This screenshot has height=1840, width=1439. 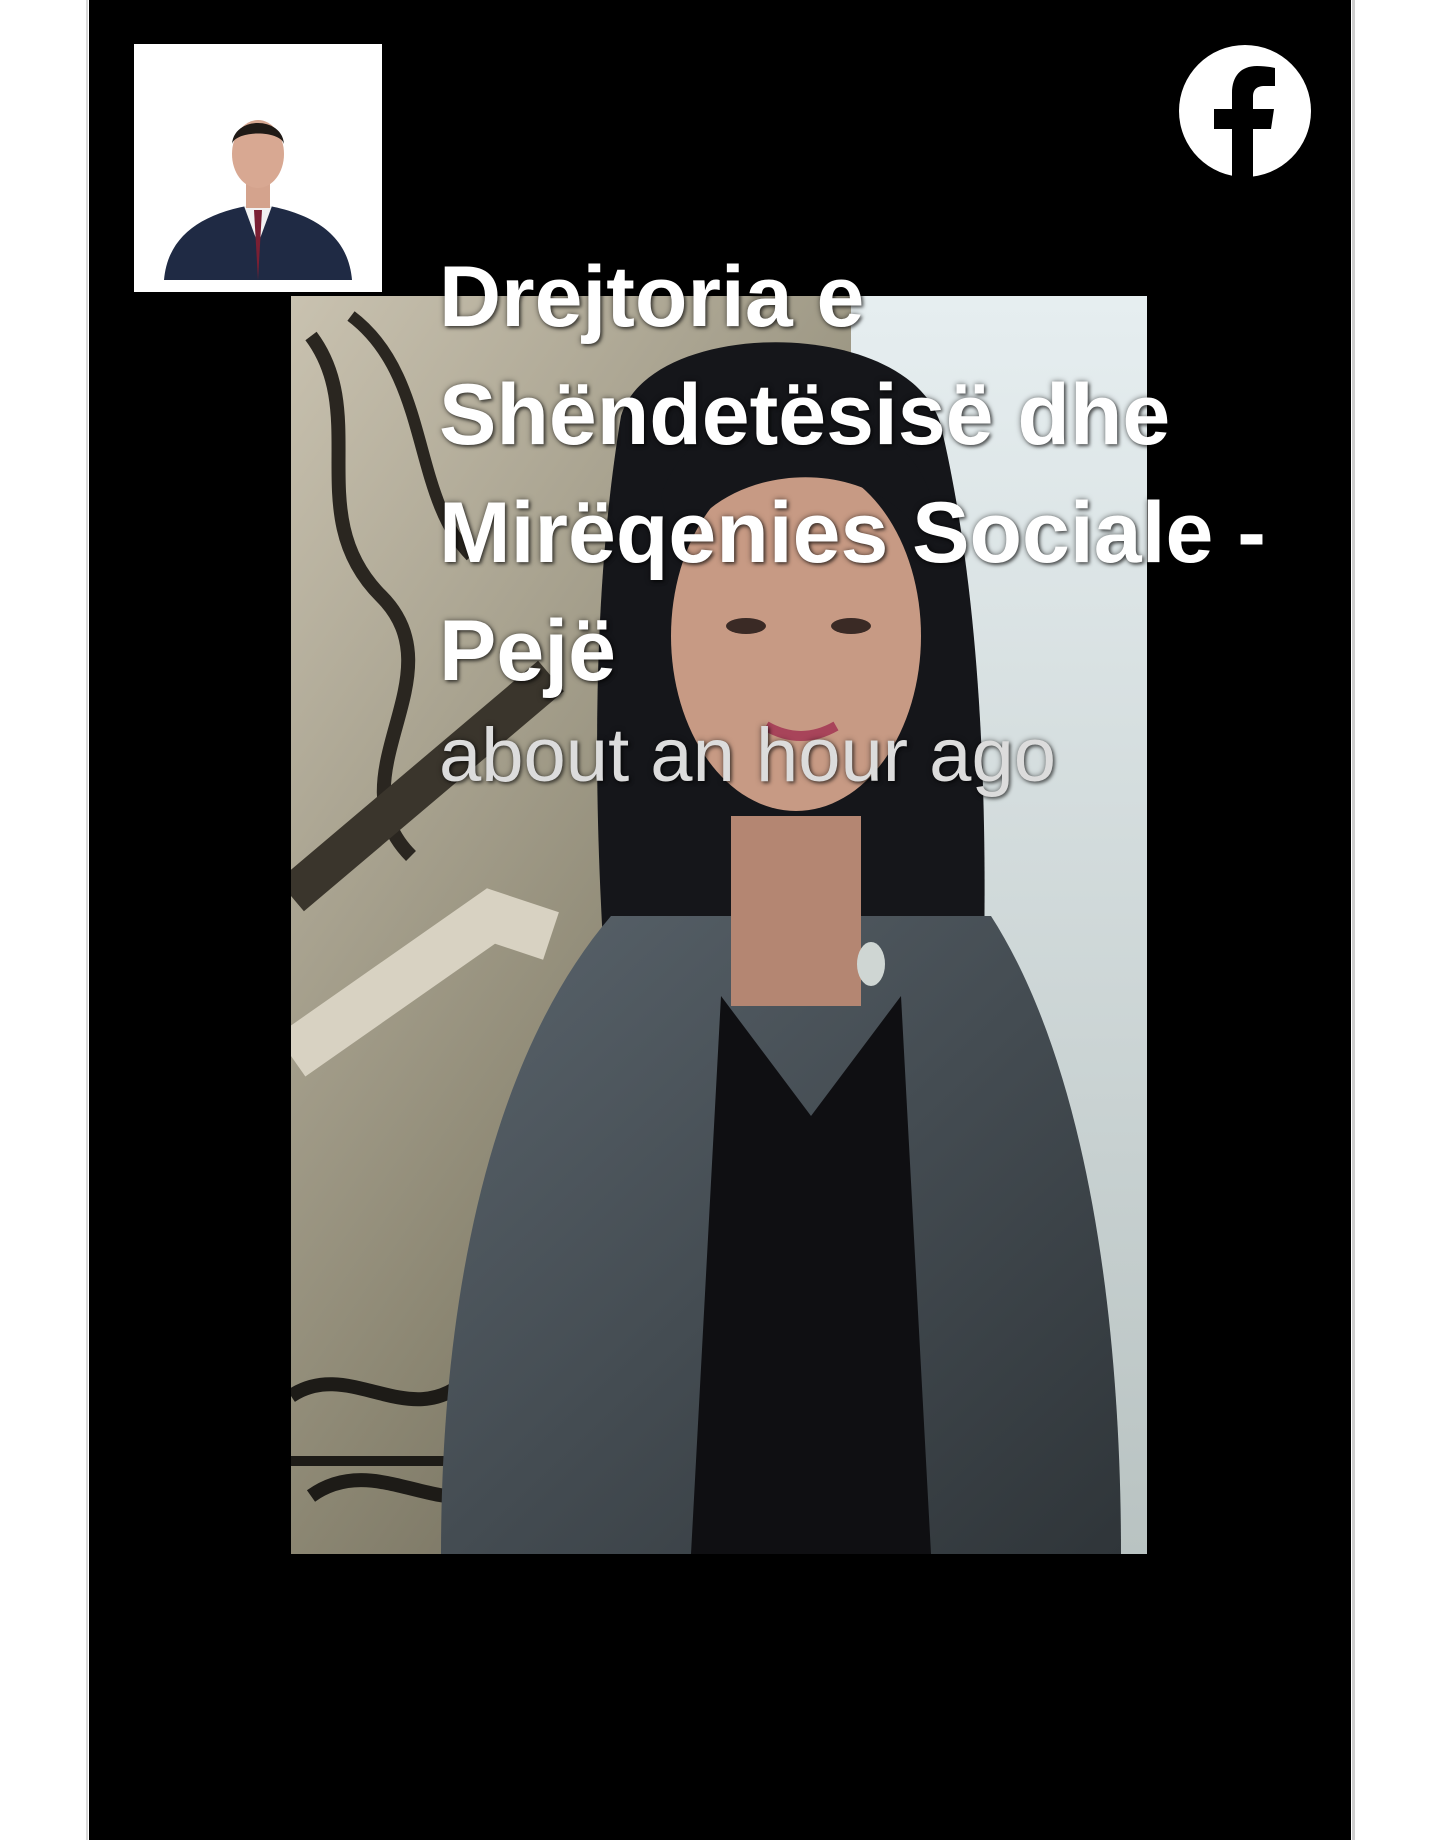 What do you see at coordinates (879, 756) in the screenshot?
I see `post-timestamp: about an hour ago` at bounding box center [879, 756].